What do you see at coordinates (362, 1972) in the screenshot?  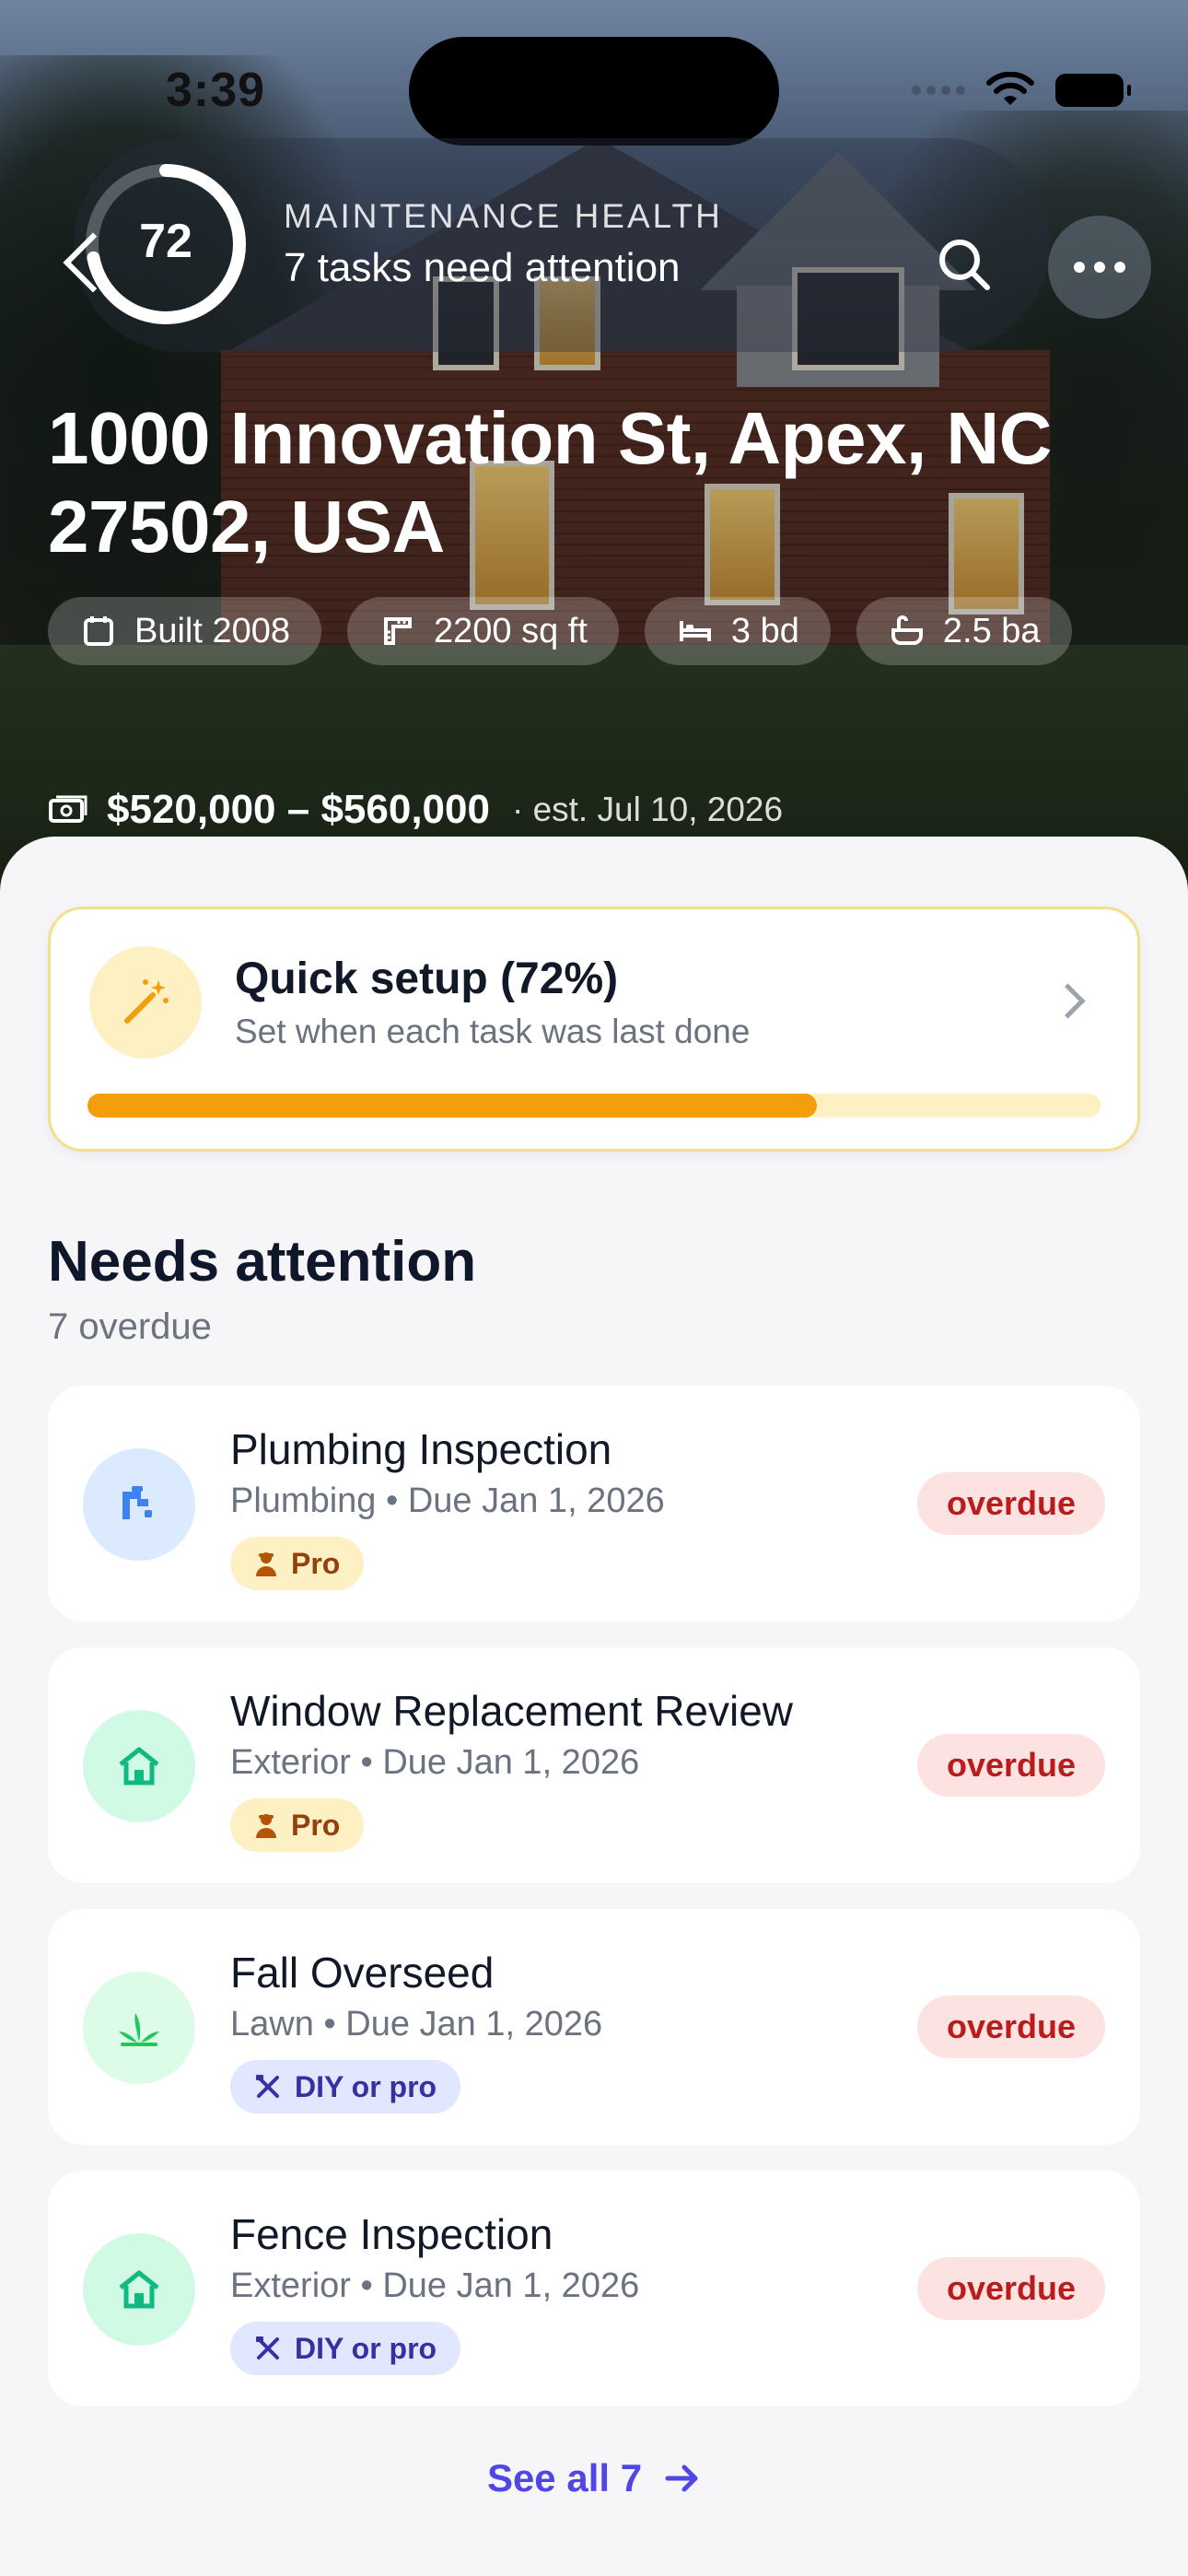 I see `task-title: Fall Overseed` at bounding box center [362, 1972].